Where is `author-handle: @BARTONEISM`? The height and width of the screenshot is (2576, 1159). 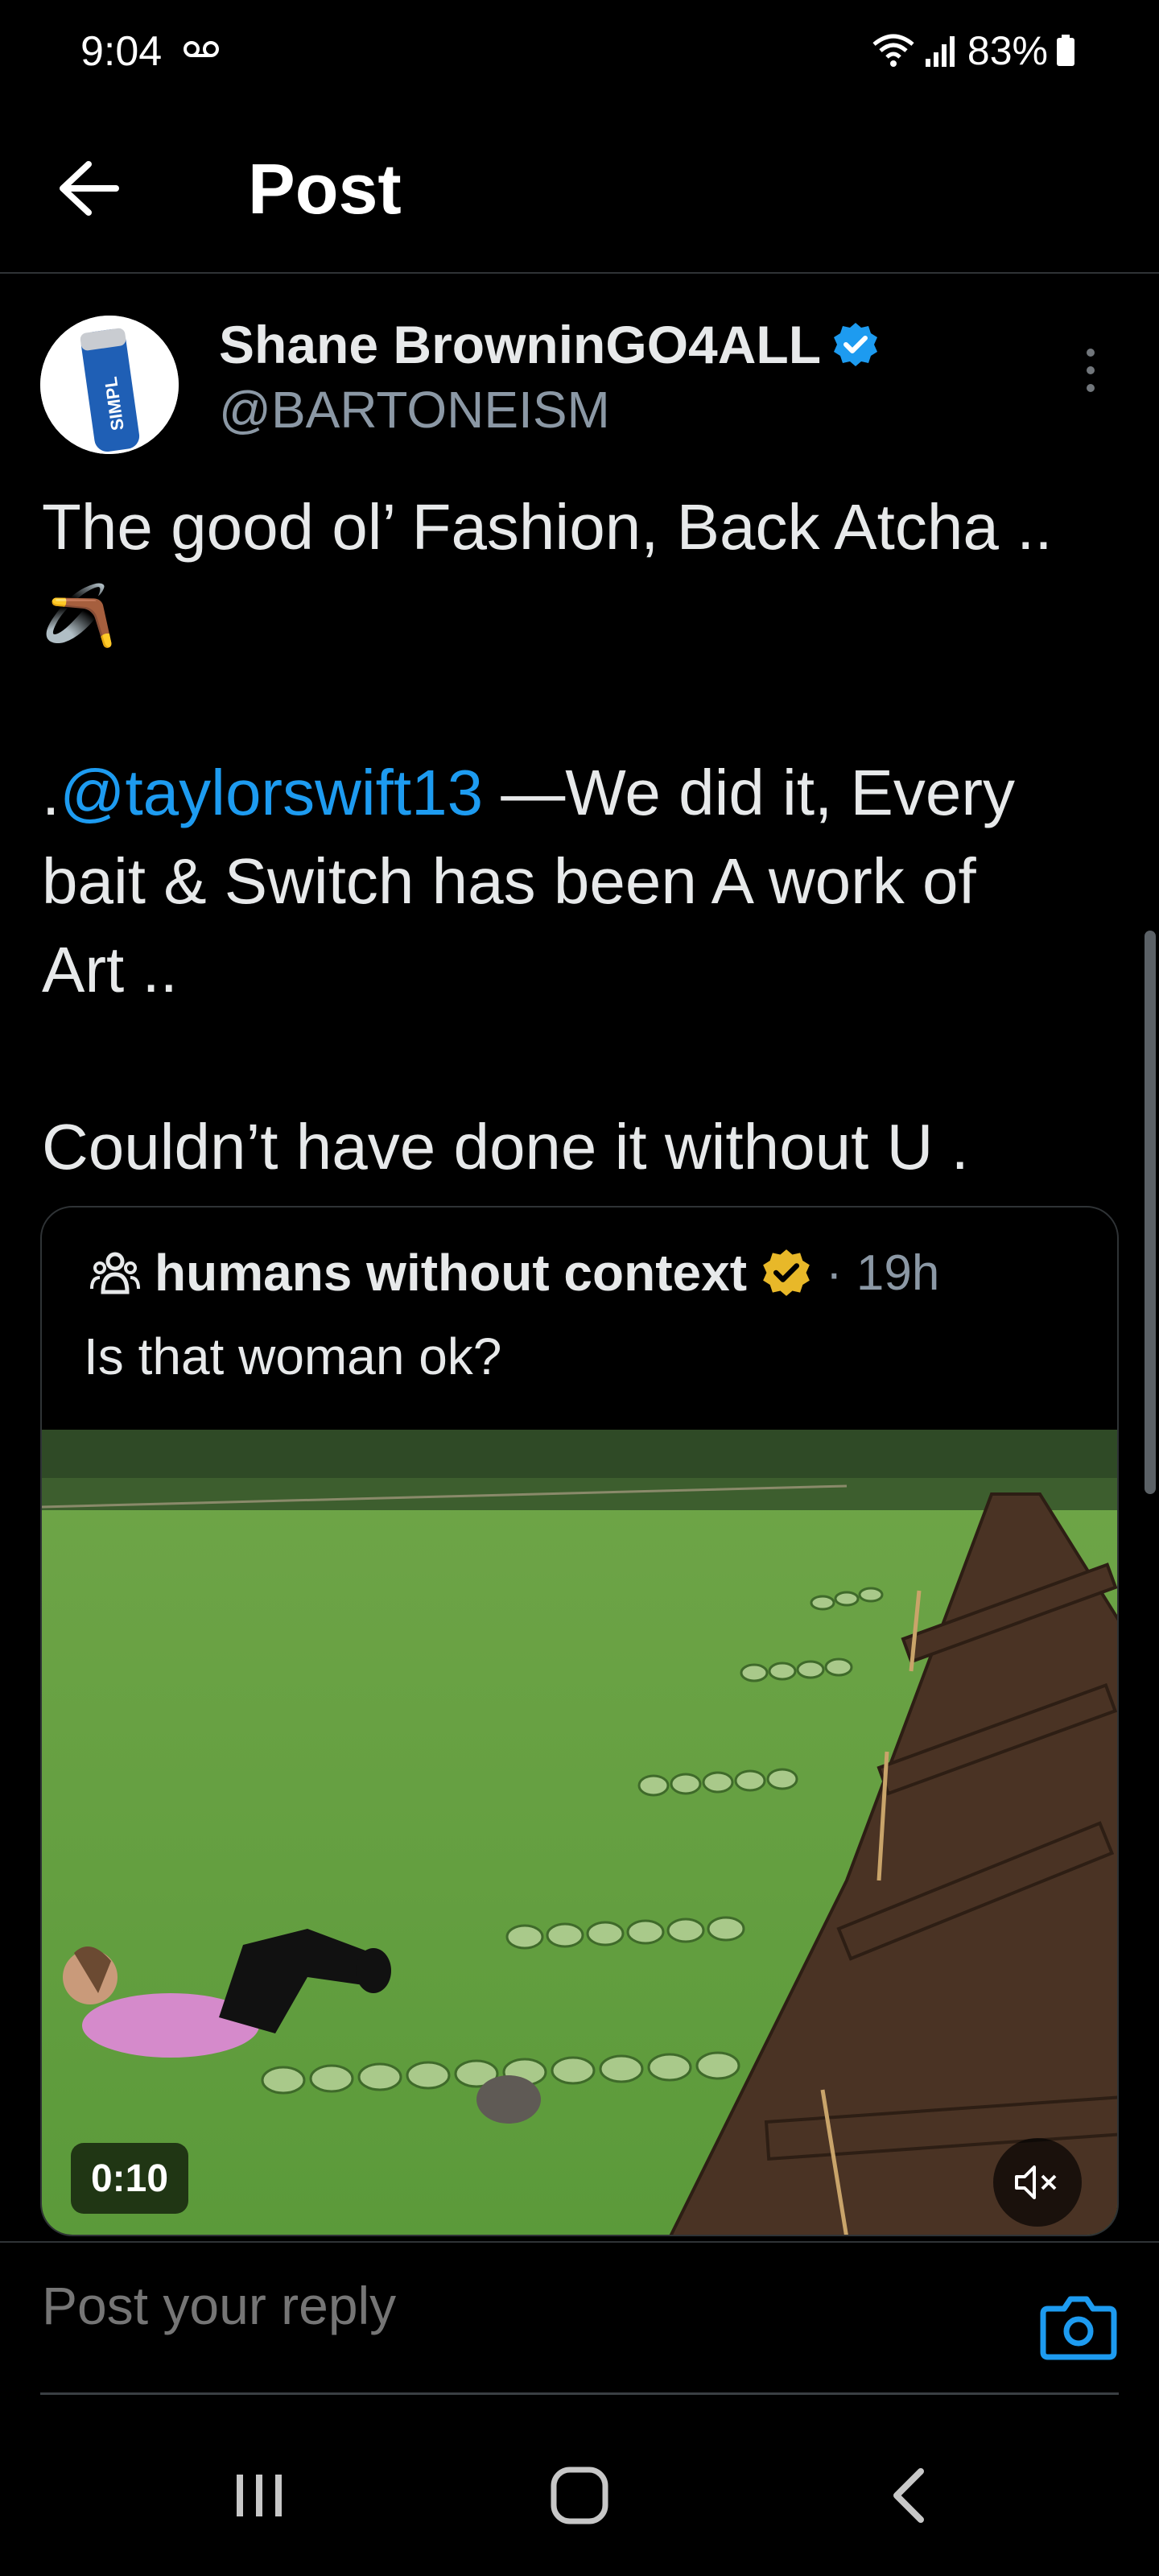
author-handle: @BARTONEISM is located at coordinates (414, 410).